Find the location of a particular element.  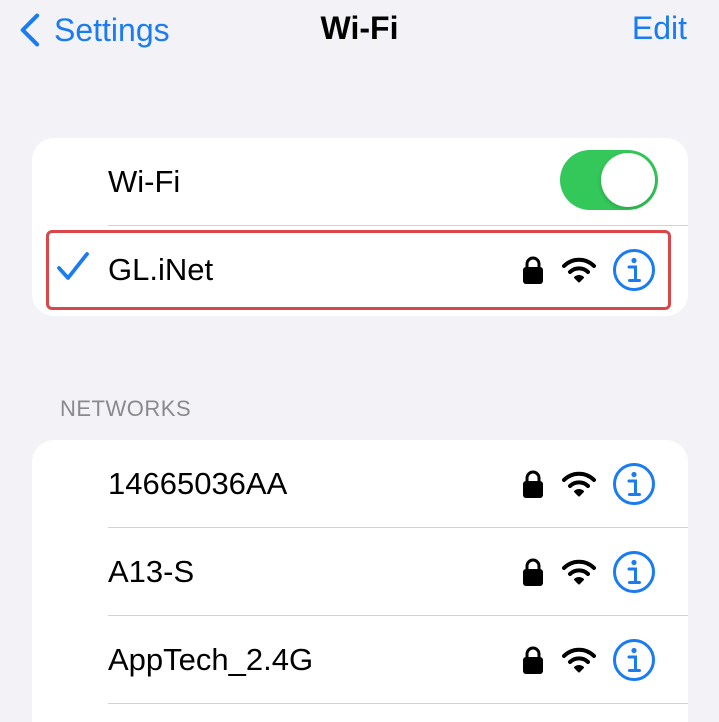

network-name: 14665036AA is located at coordinates (198, 483).